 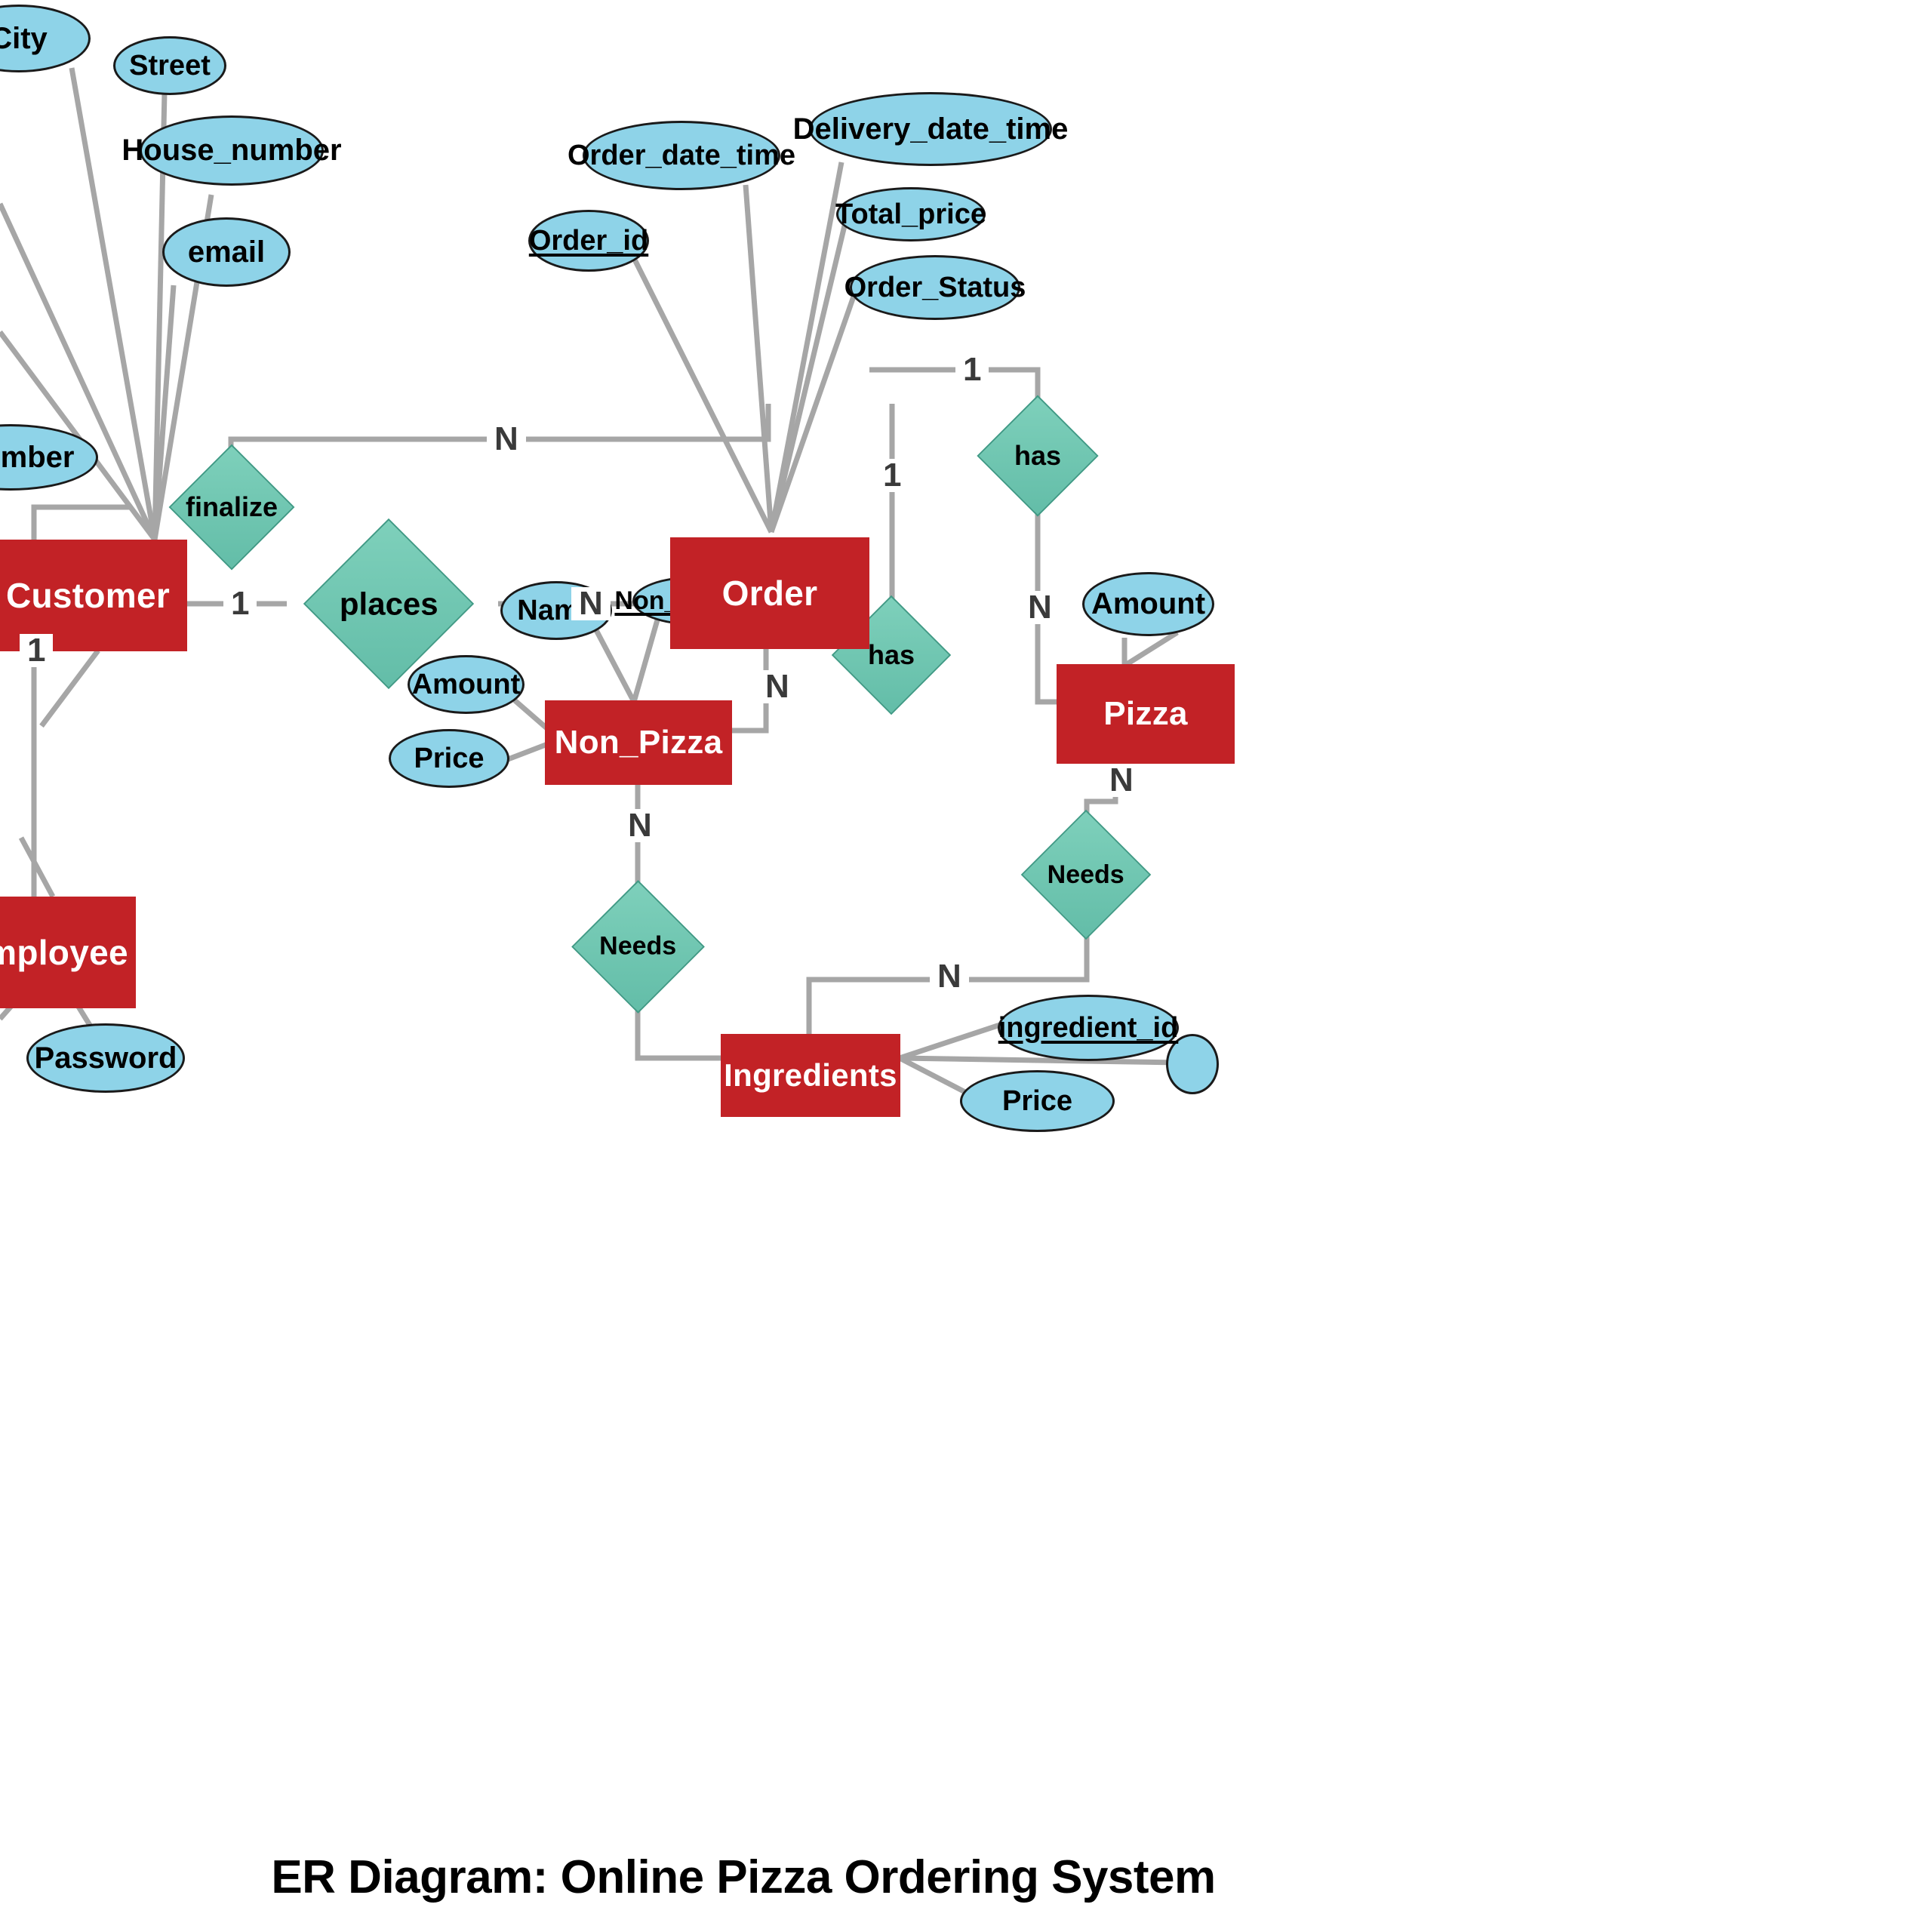 I want to click on entity-nonpizza: Non_Pizza, so click(x=638, y=742).